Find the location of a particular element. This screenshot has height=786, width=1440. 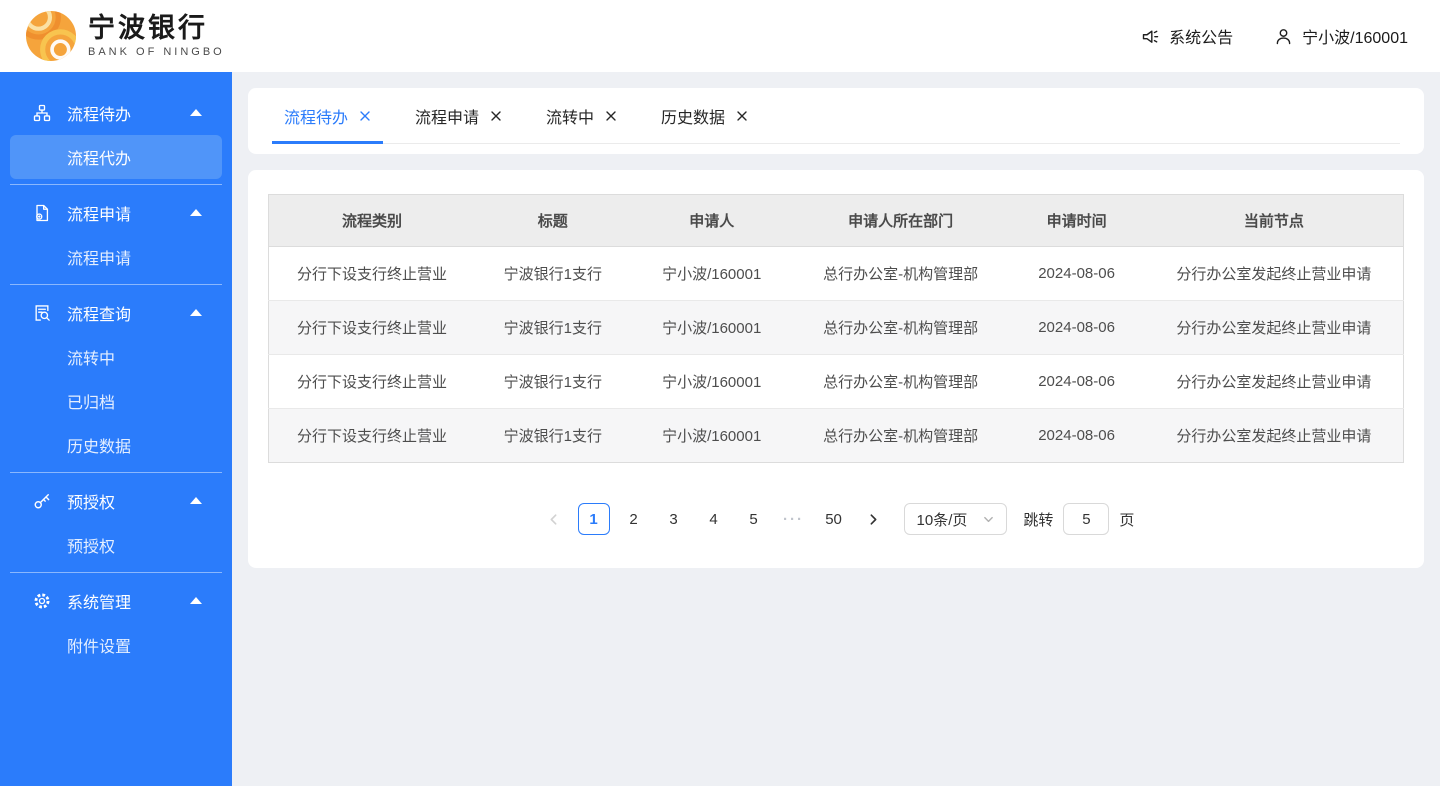

tab-in-transit: 流转中 is located at coordinates (581, 115).